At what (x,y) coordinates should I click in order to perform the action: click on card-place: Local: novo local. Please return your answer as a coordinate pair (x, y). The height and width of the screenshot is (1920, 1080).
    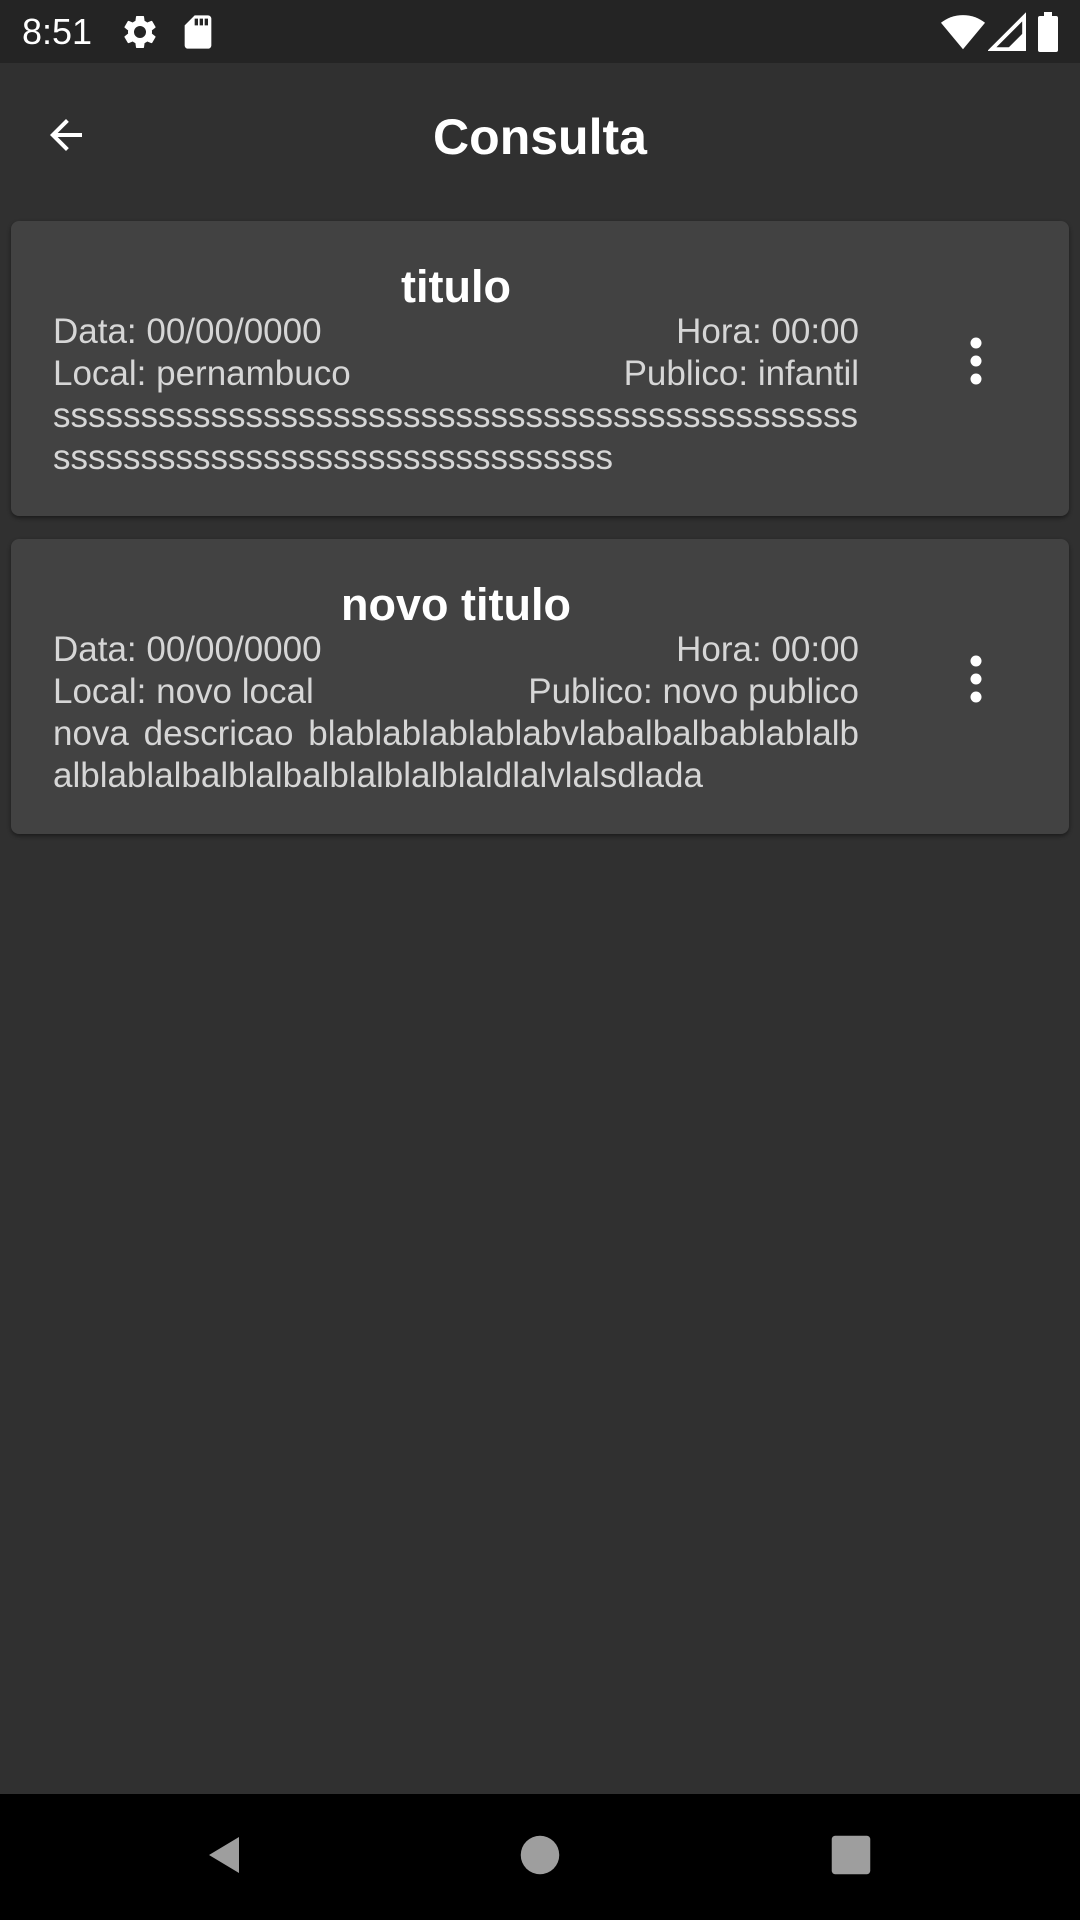
    Looking at the image, I should click on (183, 691).